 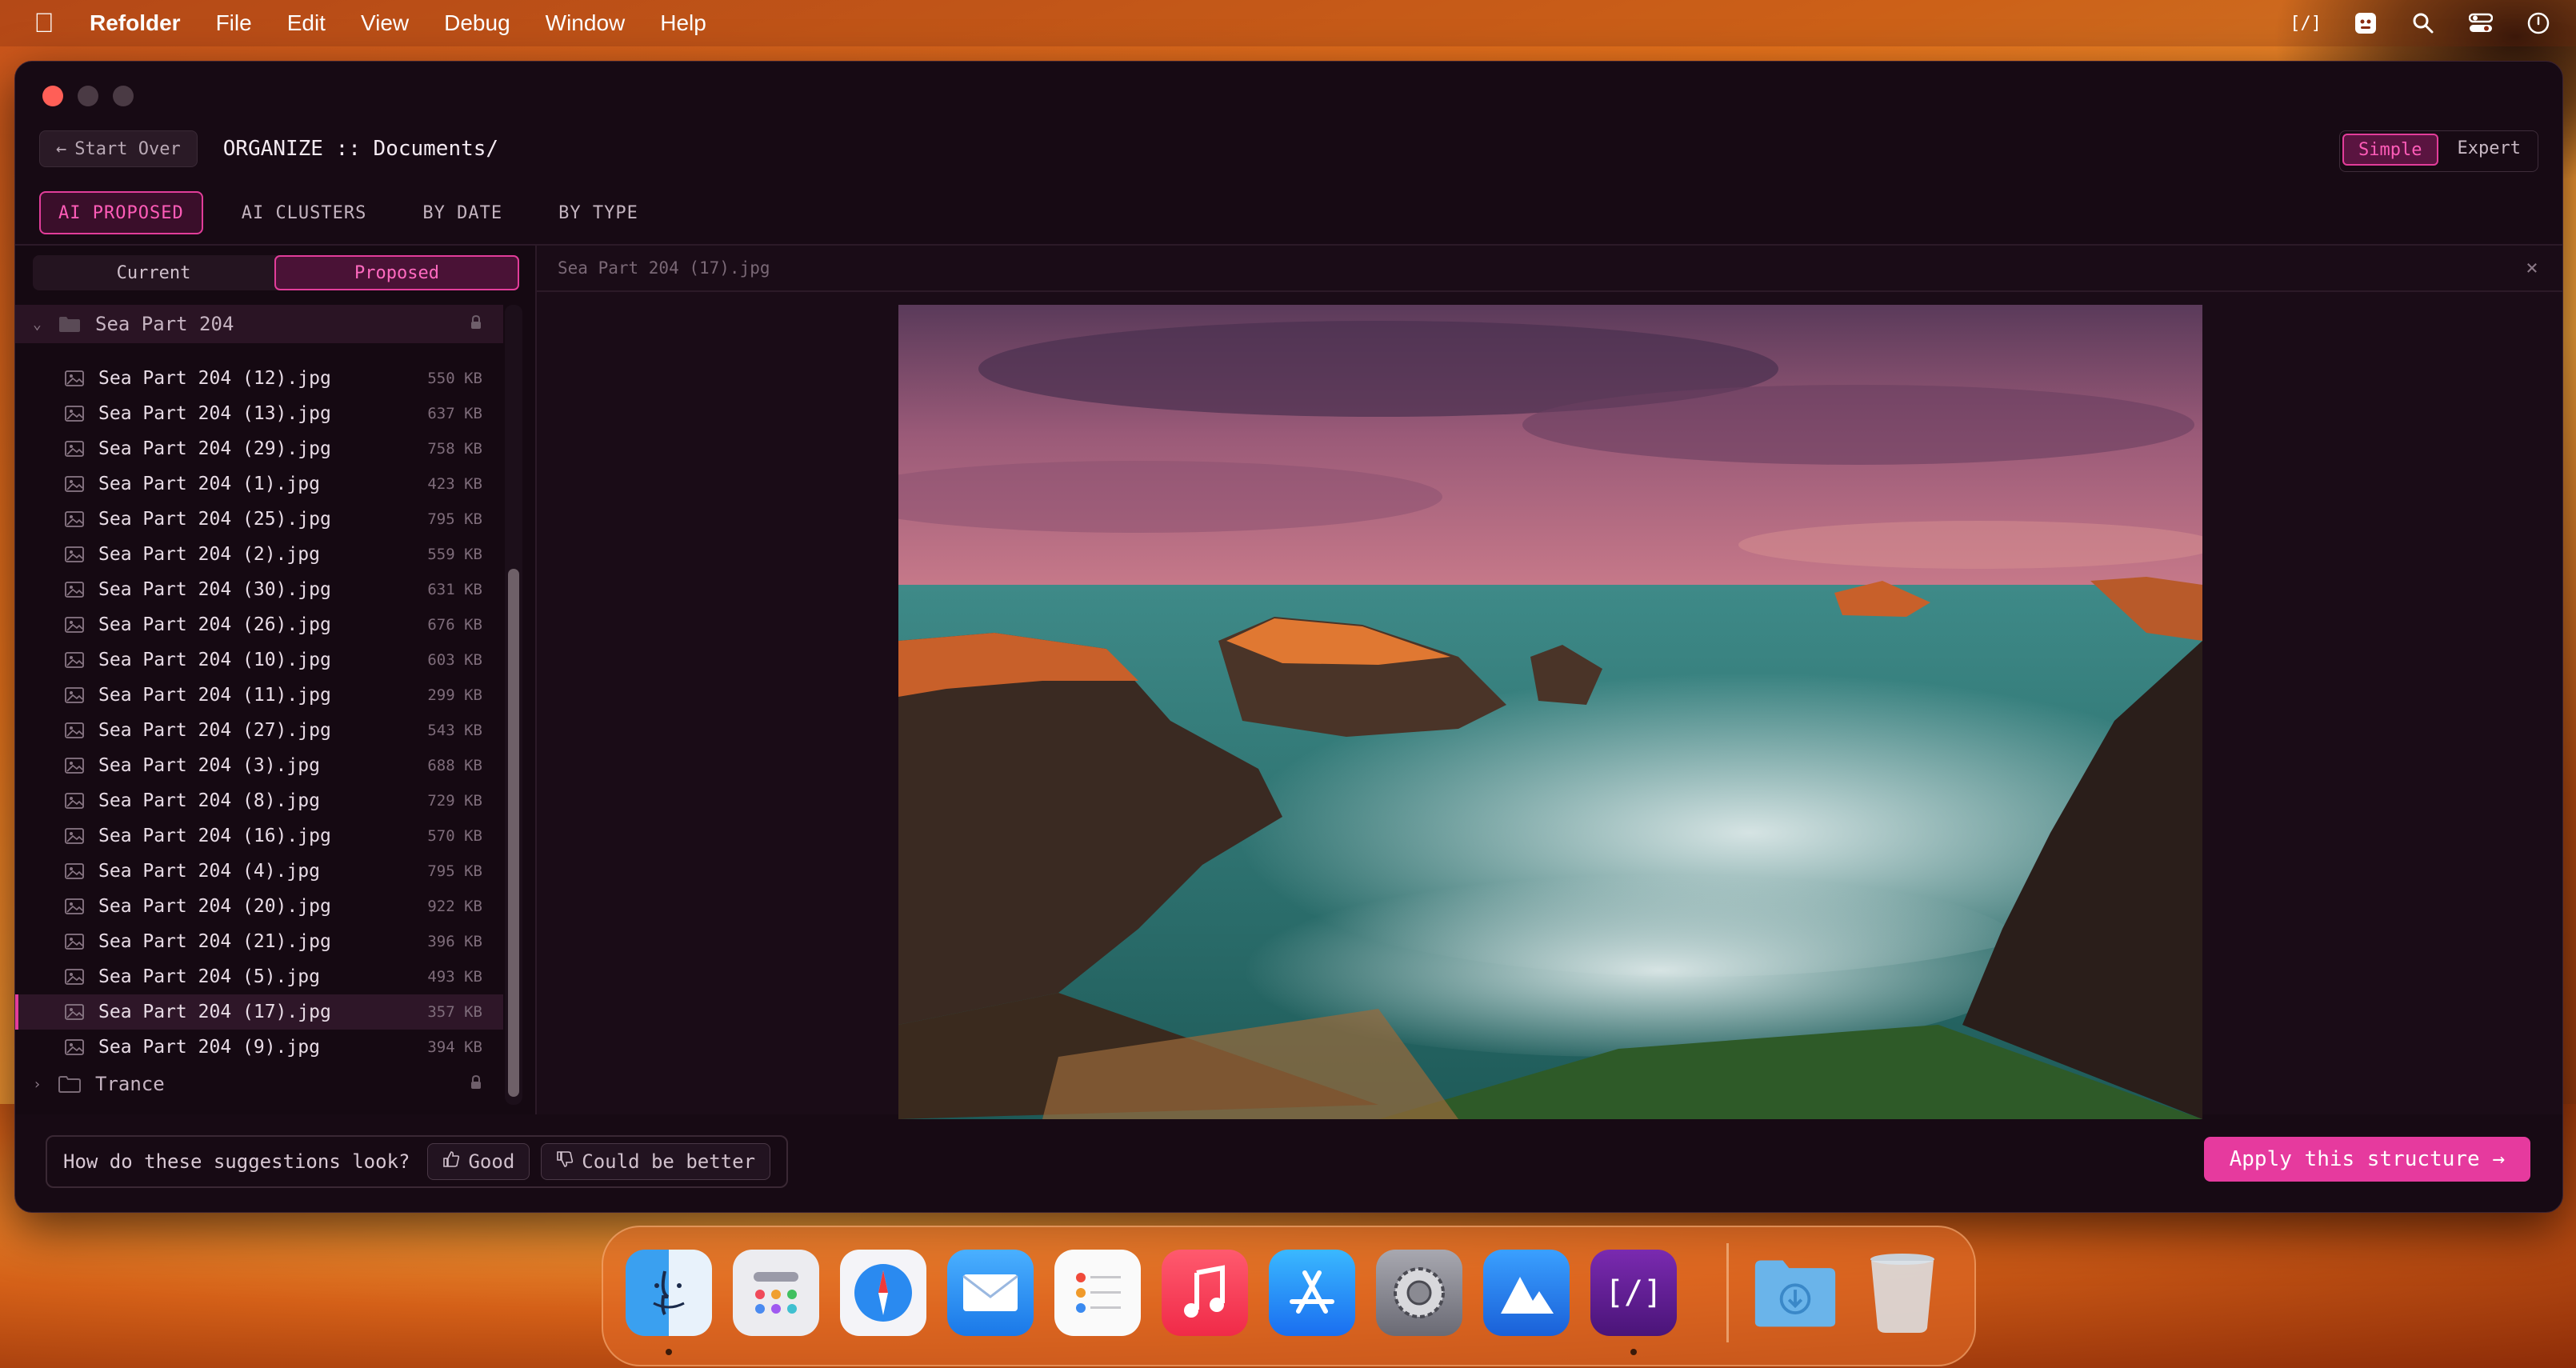 I want to click on start-over-button: ← Start Over, so click(x=118, y=148).